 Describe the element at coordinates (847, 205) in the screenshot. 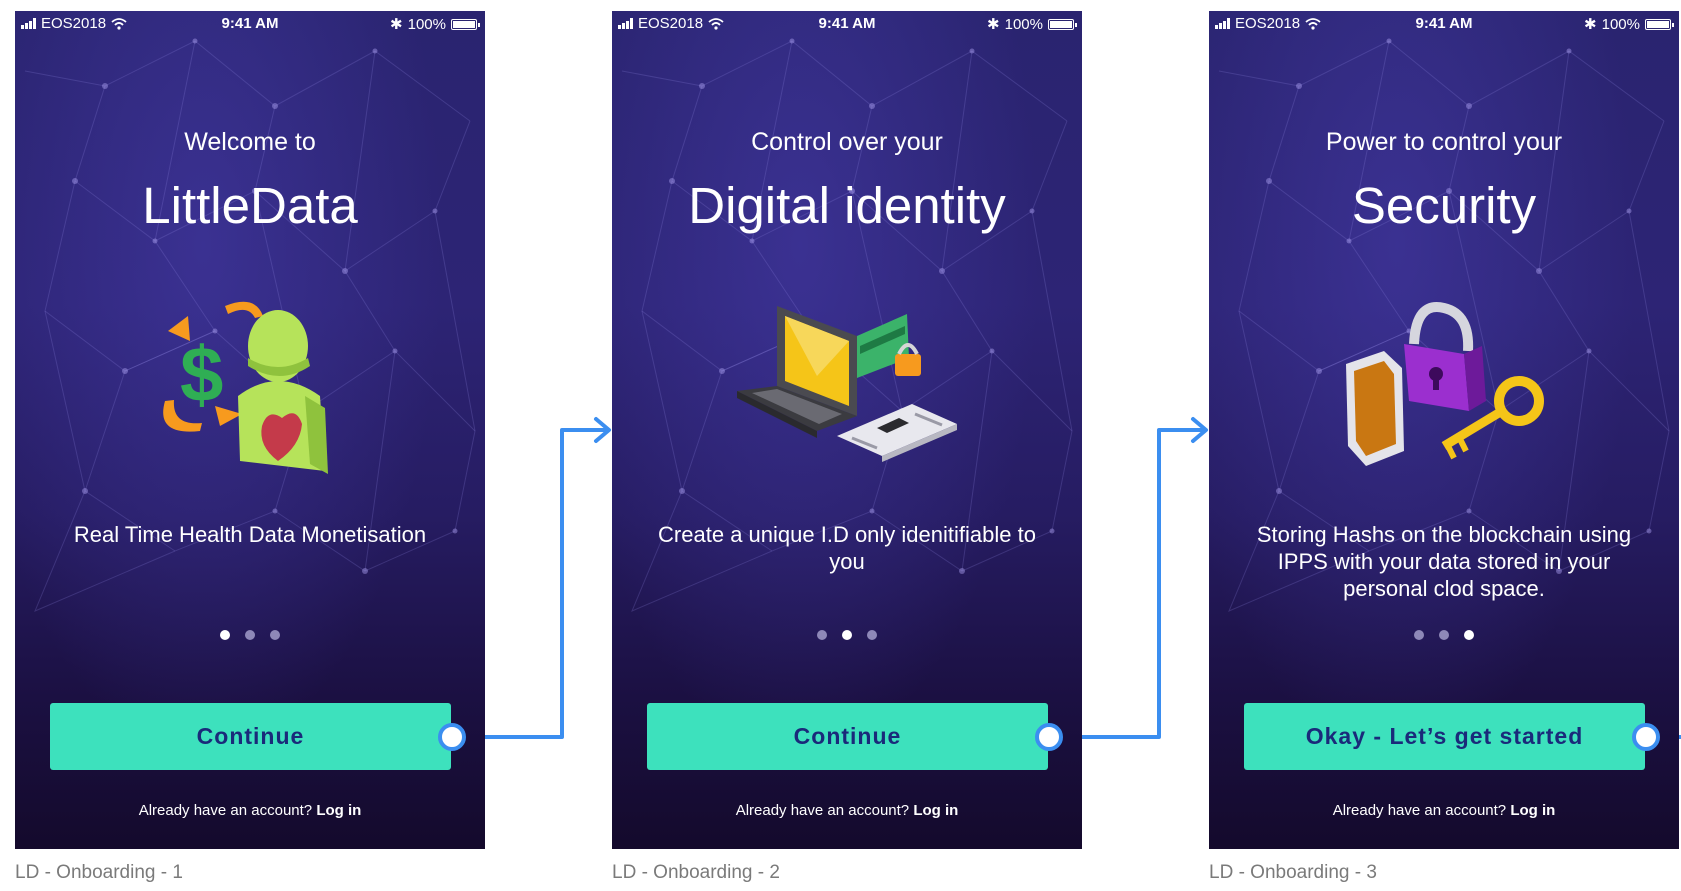

I see `screen-title: Digital identity` at that location.